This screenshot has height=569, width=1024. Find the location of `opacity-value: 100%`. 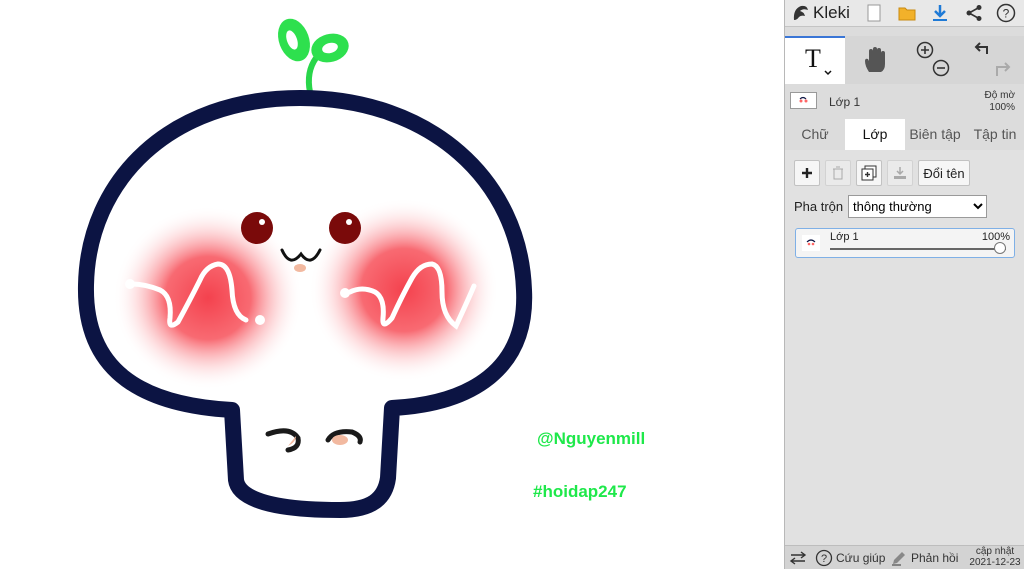

opacity-value: 100% is located at coordinates (1002, 107).